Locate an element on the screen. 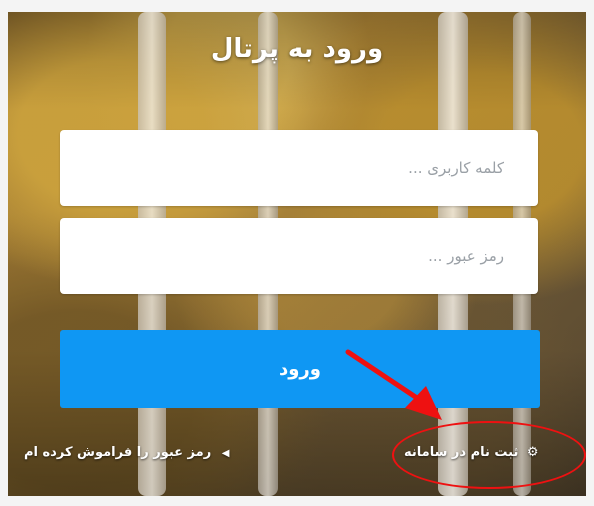 This screenshot has width=594, height=506. annotation-arrow is located at coordinates (393, 384).